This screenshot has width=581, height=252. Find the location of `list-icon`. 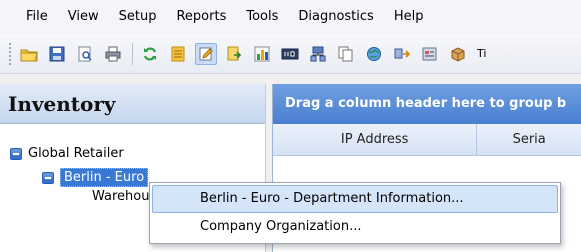

list-icon is located at coordinates (178, 54).